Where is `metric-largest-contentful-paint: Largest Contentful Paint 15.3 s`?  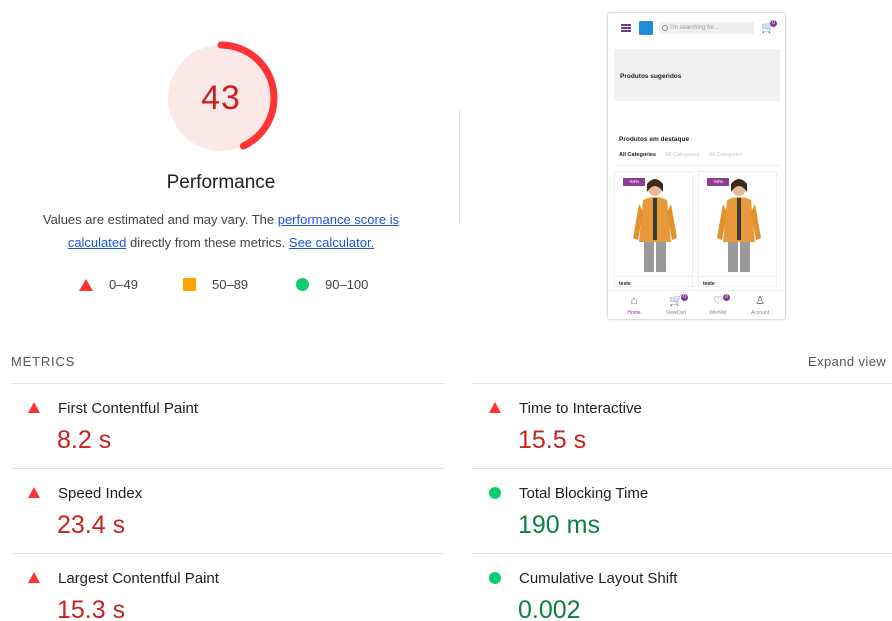 metric-largest-contentful-paint: Largest Contentful Paint 15.3 s is located at coordinates (221, 587).